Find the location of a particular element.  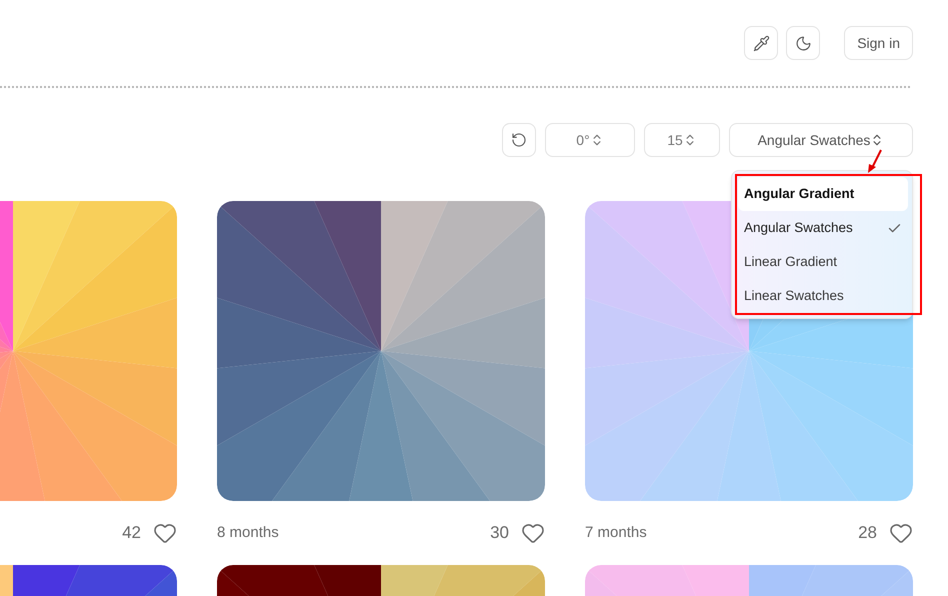

menu-item: Angular Gradient is located at coordinates (823, 194).